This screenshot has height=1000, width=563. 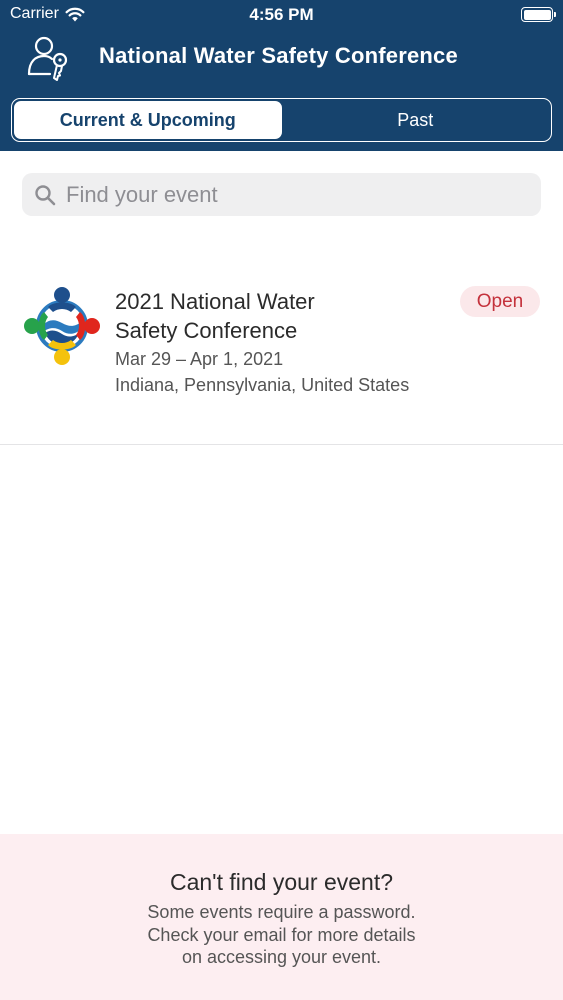 What do you see at coordinates (286, 194) in the screenshot?
I see `search-input` at bounding box center [286, 194].